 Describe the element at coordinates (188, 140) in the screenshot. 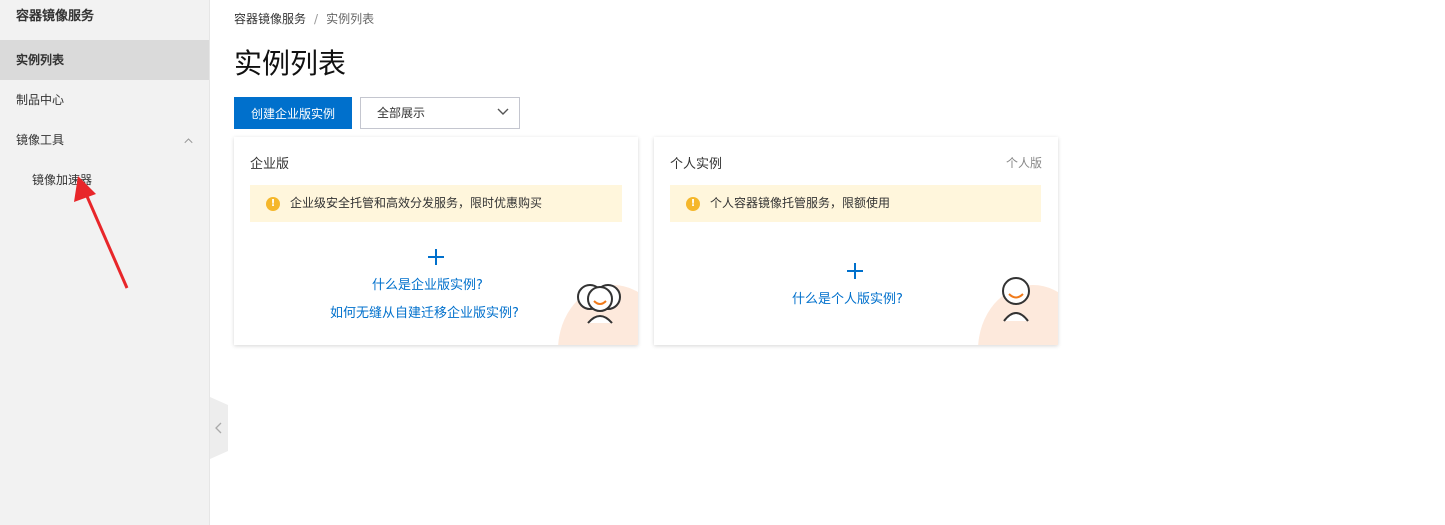

I see `chevron-up-icon` at that location.